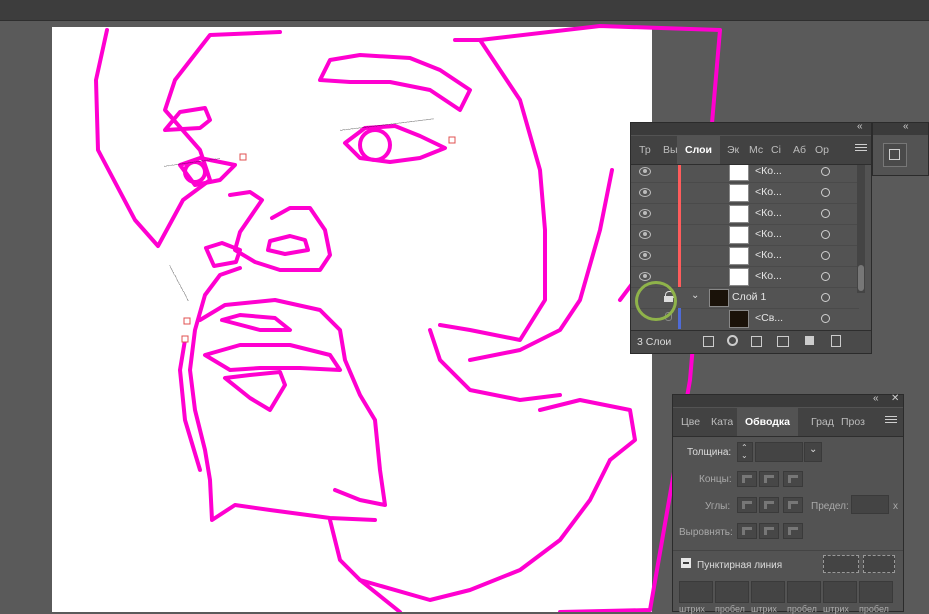 Image resolution: width=929 pixels, height=614 pixels. I want to click on create-sublayer-icon, so click(783, 341).